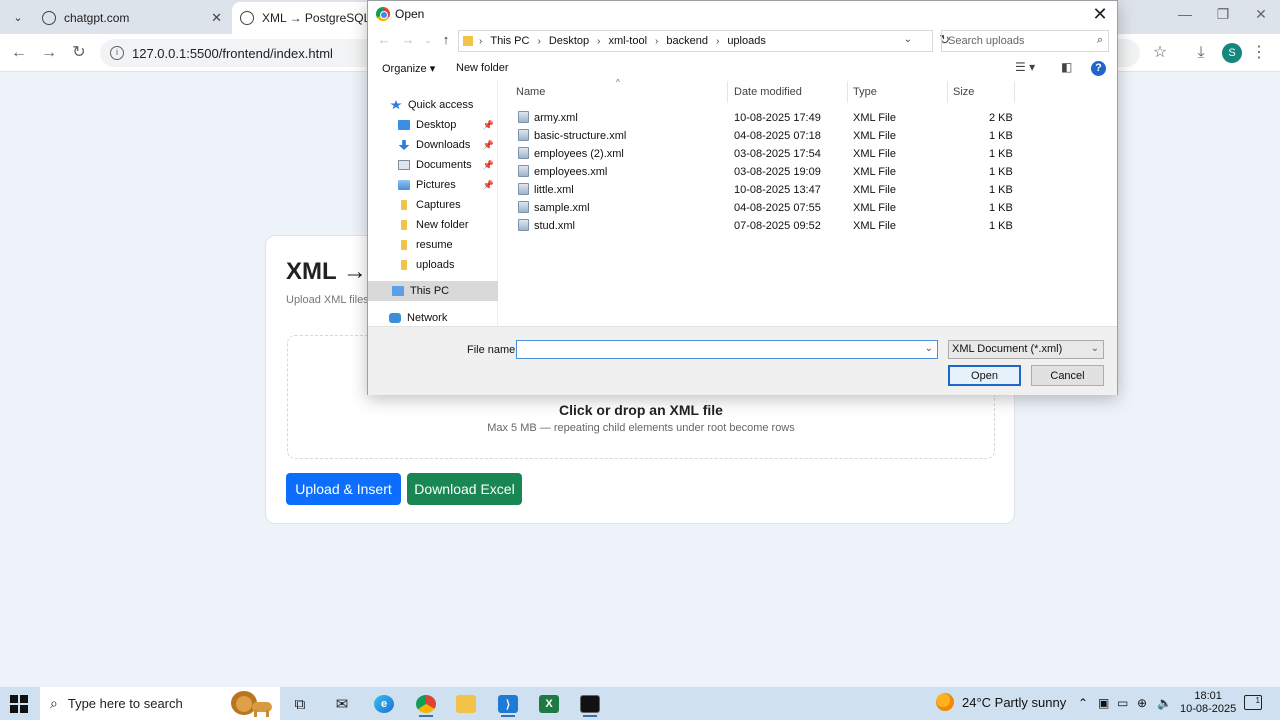 Image resolution: width=1280 pixels, height=720 pixels. What do you see at coordinates (1257, 700) in the screenshot?
I see `notification-count: 1` at bounding box center [1257, 700].